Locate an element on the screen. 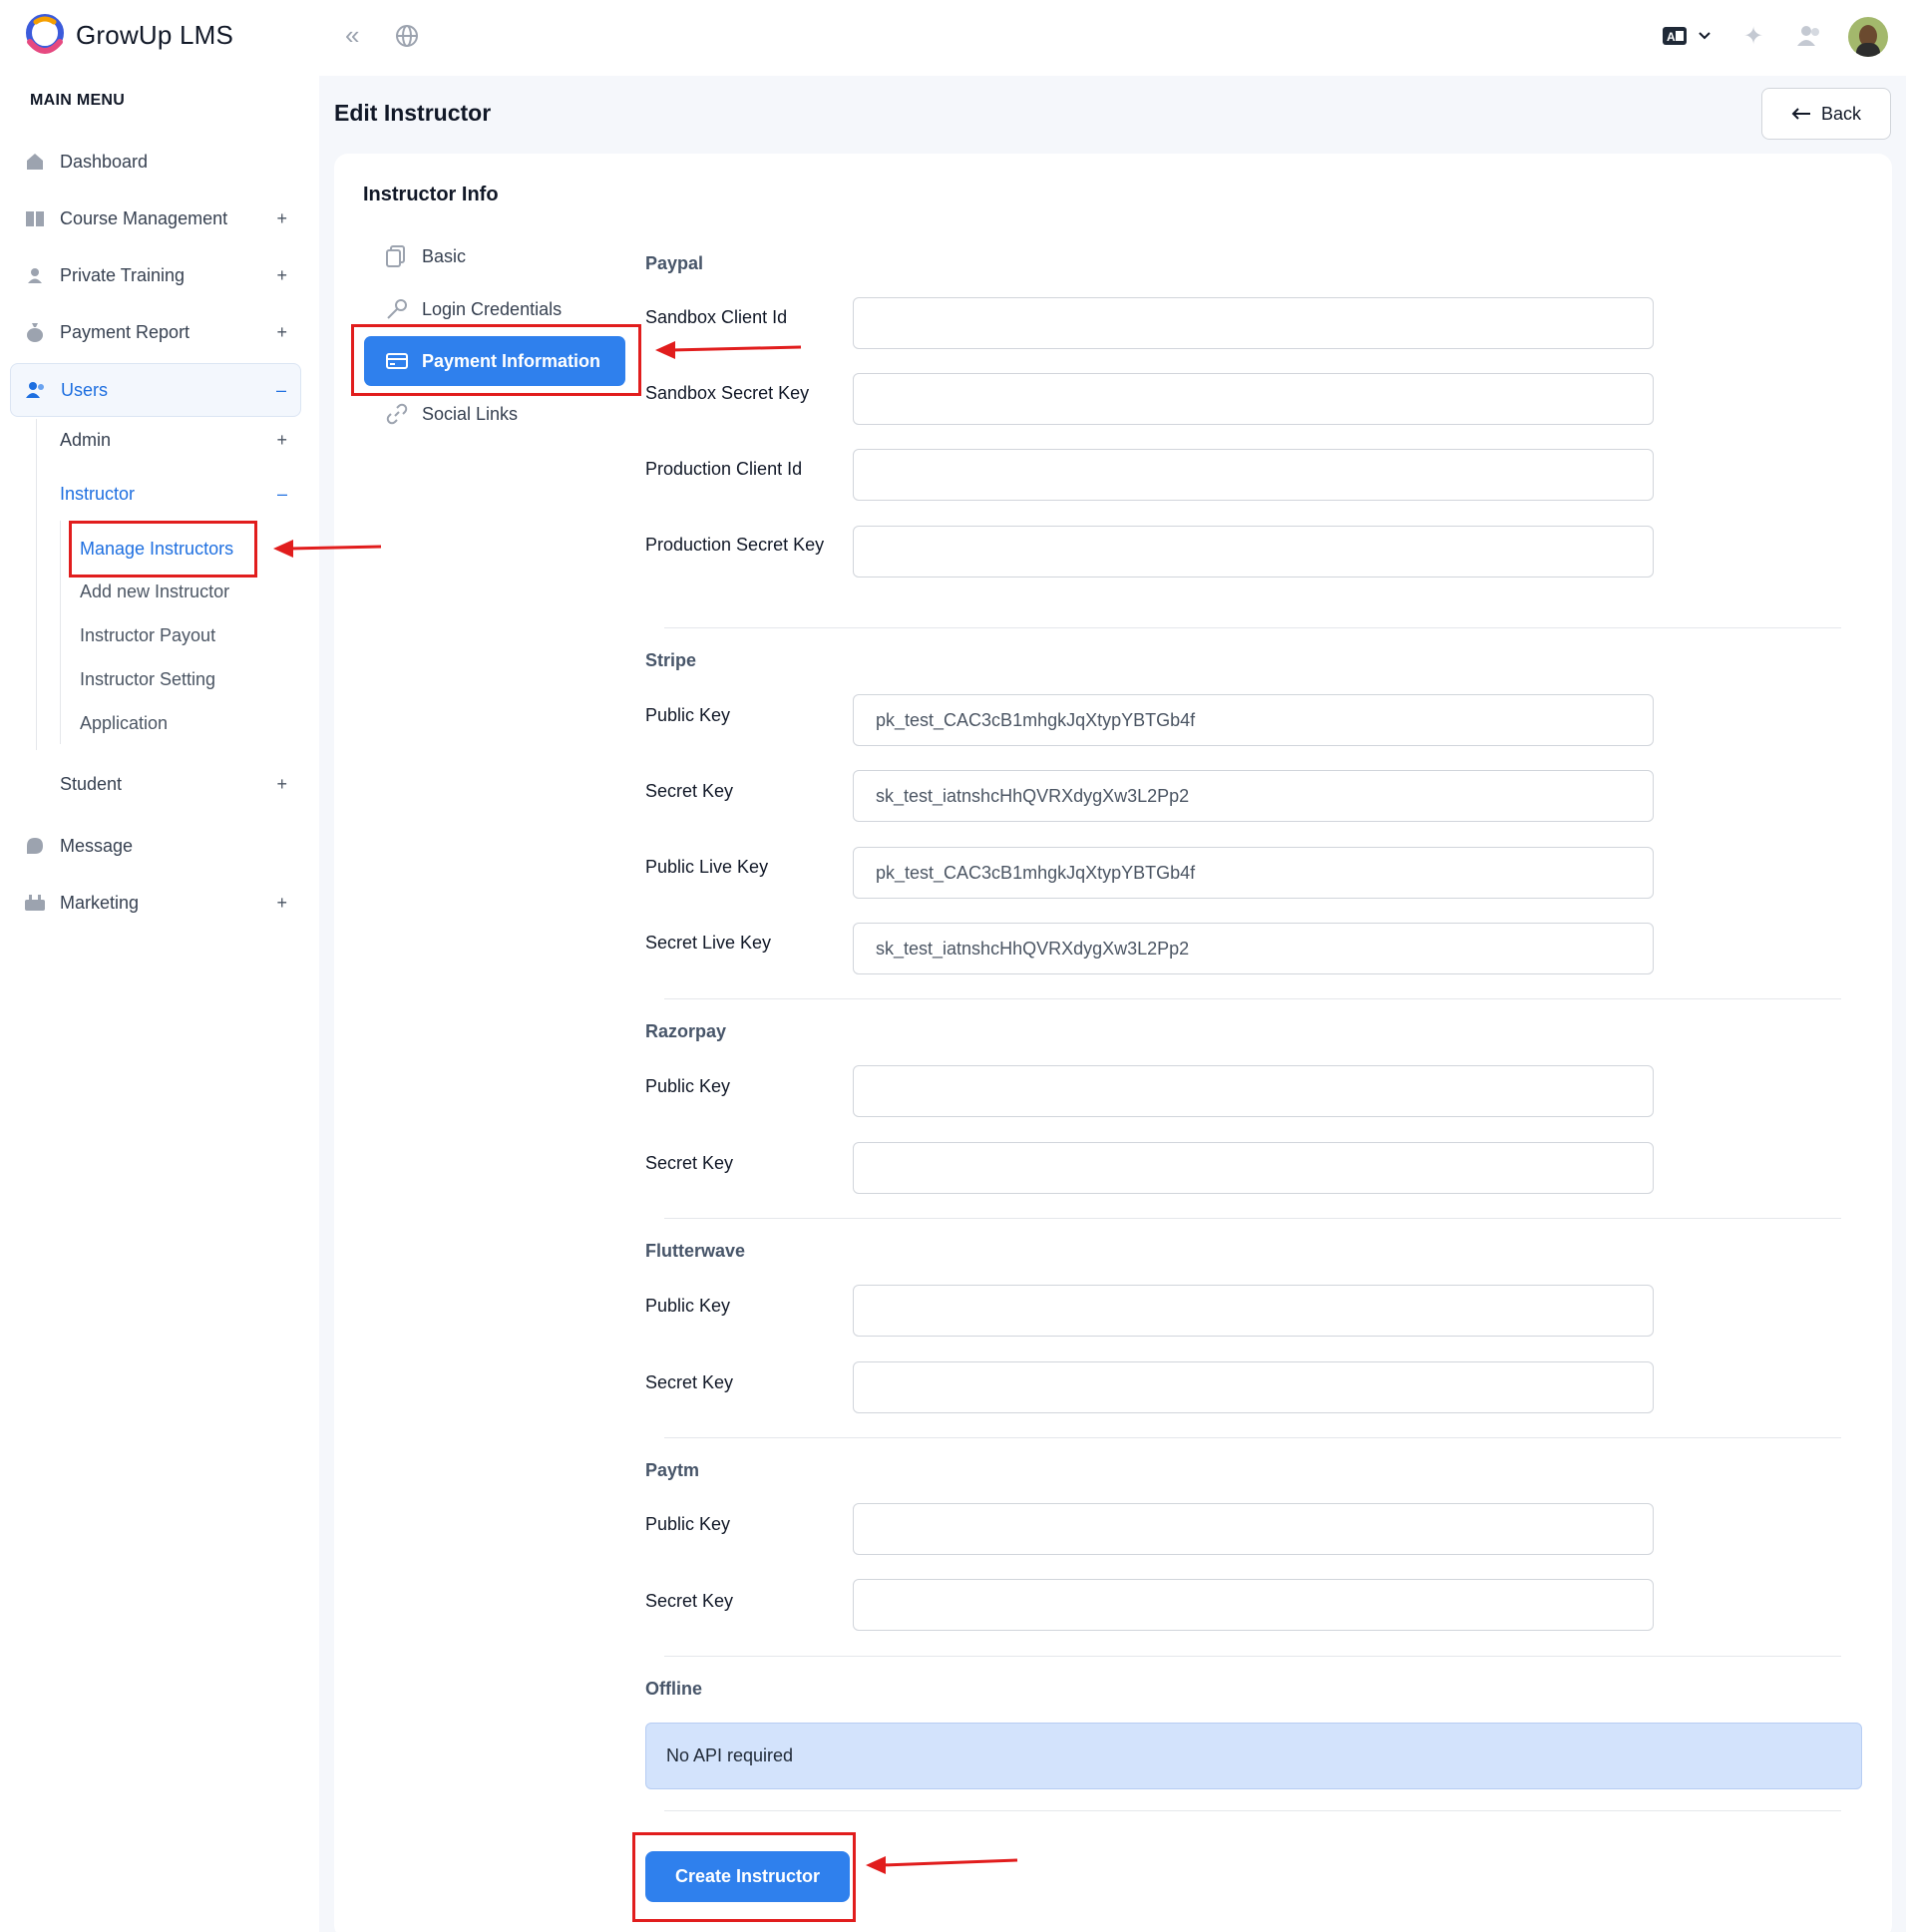 The width and height of the screenshot is (1906, 1932). offline-info-alert: No API required is located at coordinates (1253, 1756).